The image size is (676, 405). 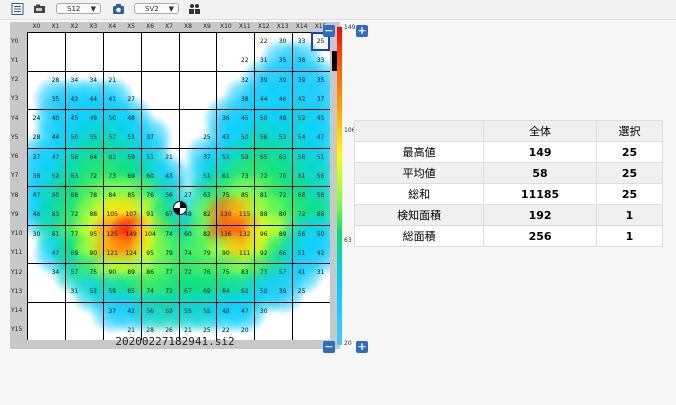 I want to click on scale-down-decrease-button: −, so click(x=329, y=347).